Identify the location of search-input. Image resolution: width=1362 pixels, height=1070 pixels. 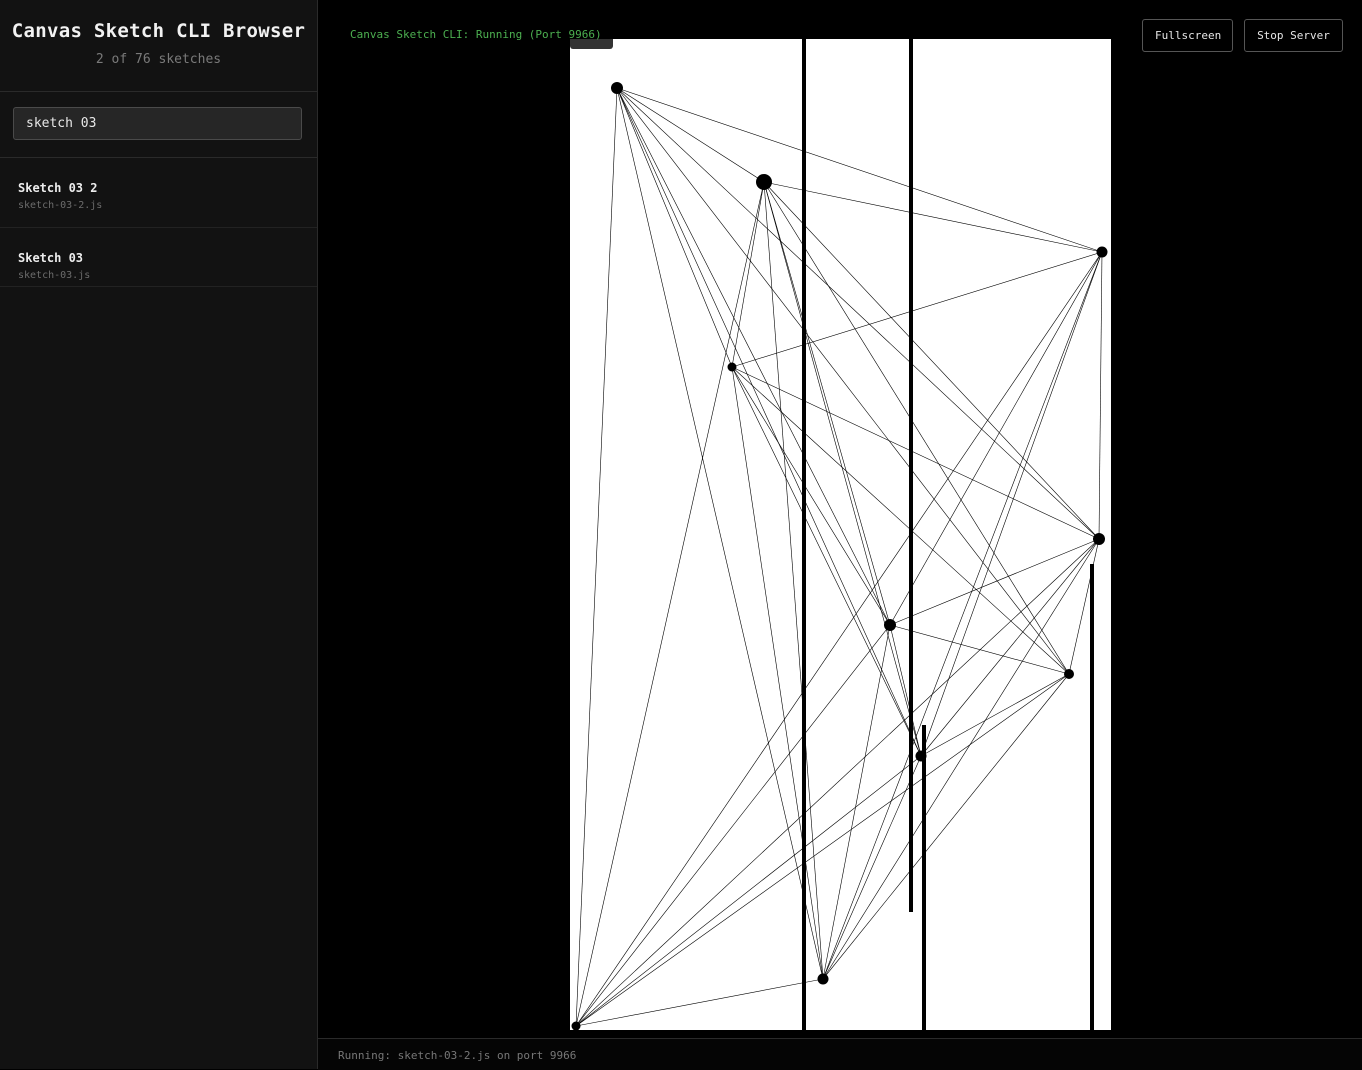
(157, 123).